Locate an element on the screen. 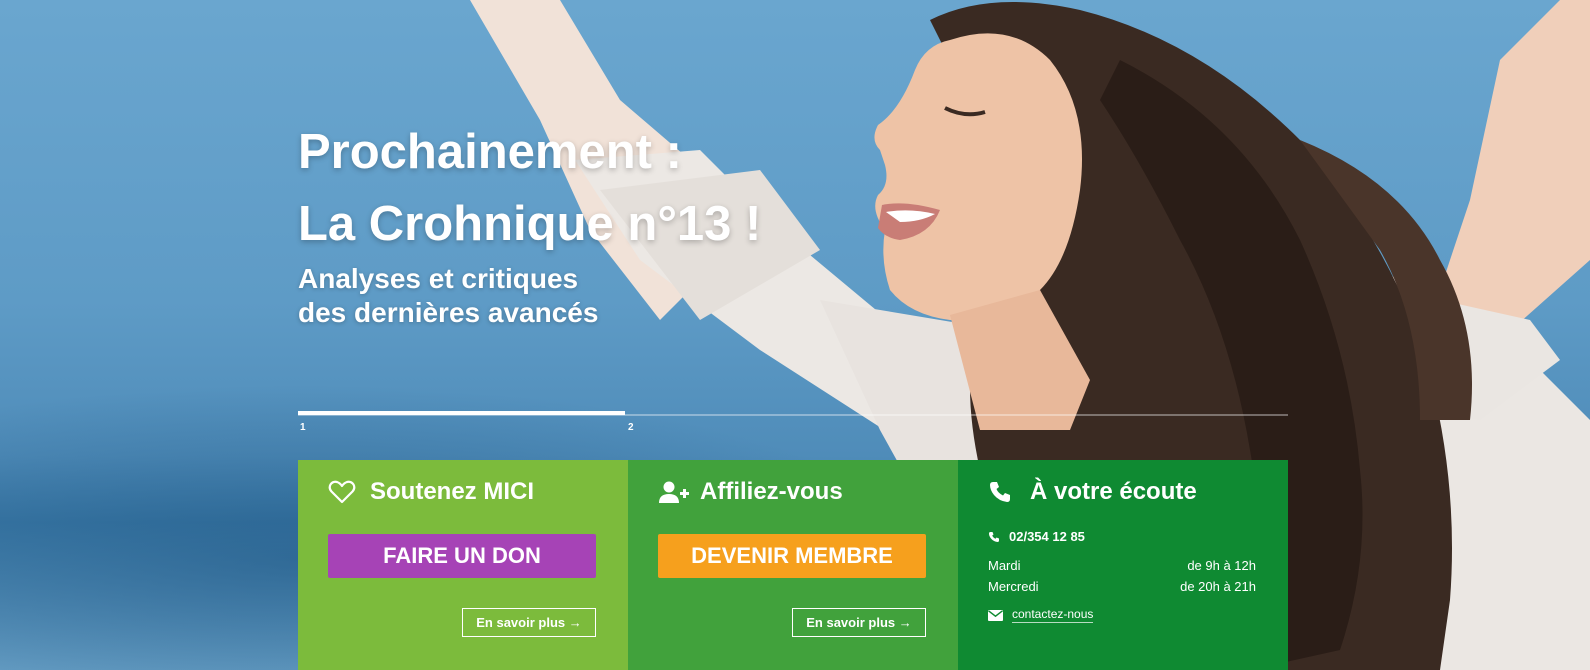 The height and width of the screenshot is (670, 1590). support-learn-more-button: En savoir plus → is located at coordinates (529, 622).